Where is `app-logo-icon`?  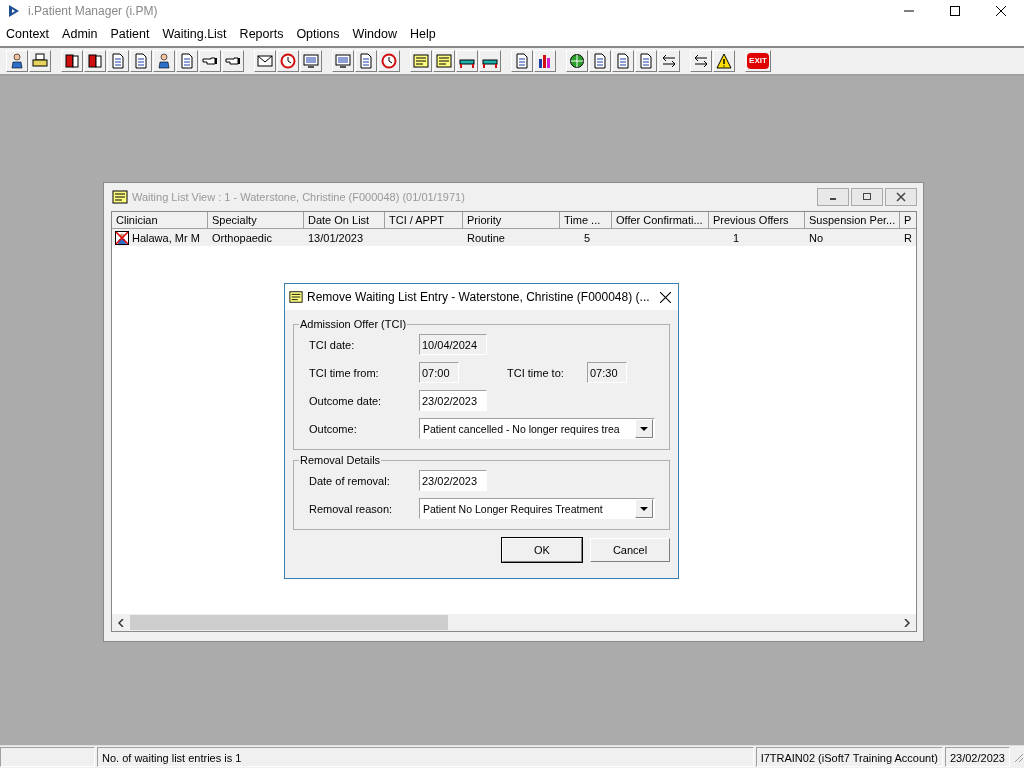
app-logo-icon is located at coordinates (14, 11).